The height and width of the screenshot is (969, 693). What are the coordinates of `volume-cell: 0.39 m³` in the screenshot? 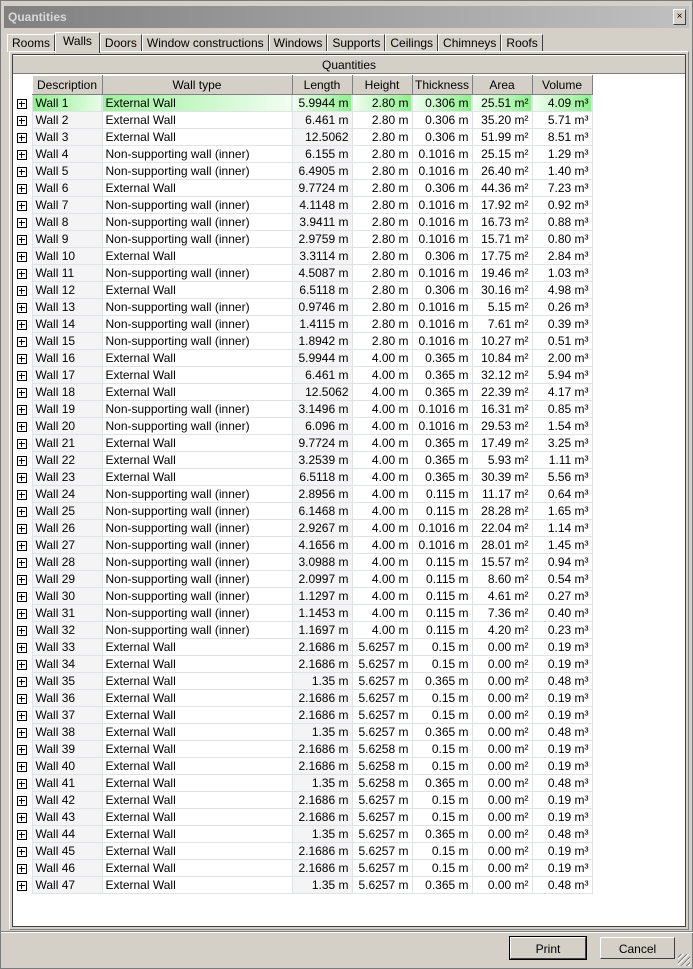 It's located at (562, 324).